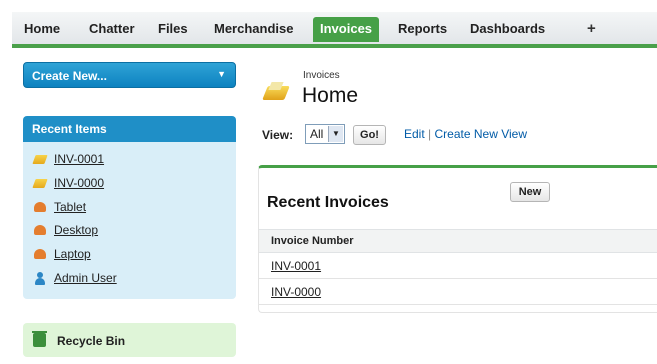 The width and height of the screenshot is (657, 364). What do you see at coordinates (312, 241) in the screenshot?
I see `column-invoice-number: Invoice Number` at bounding box center [312, 241].